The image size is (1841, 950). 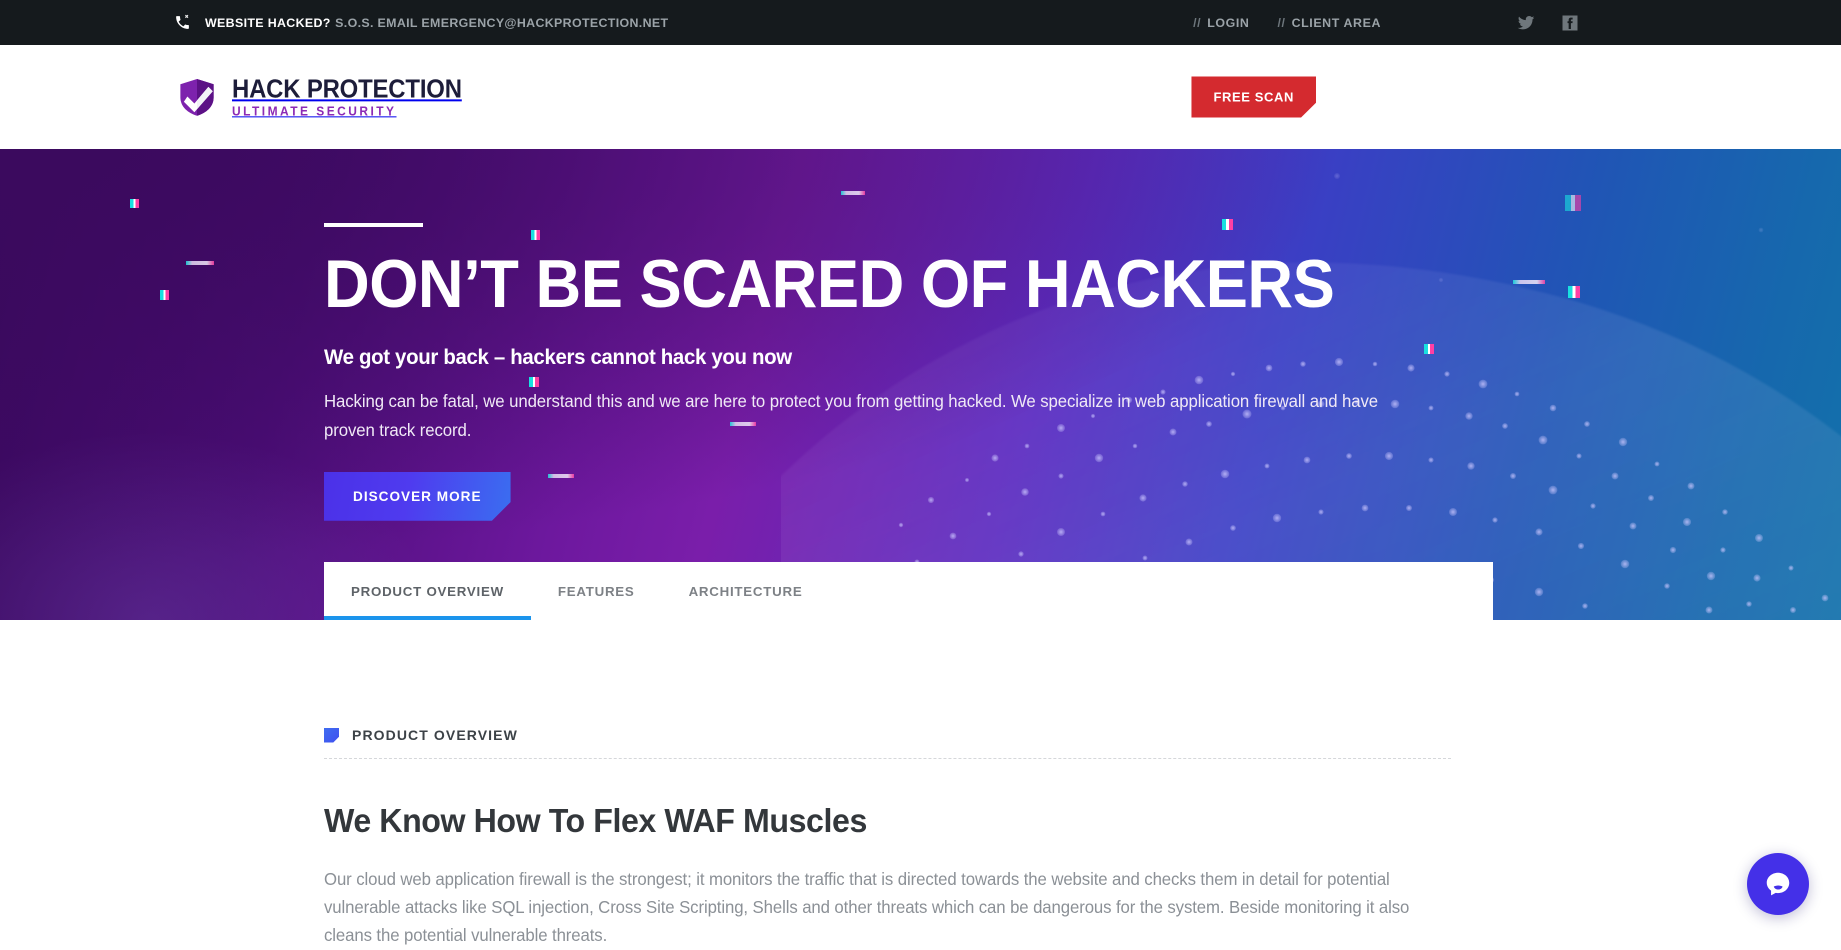 I want to click on free-scan-button: FREE SCAN, so click(x=1253, y=97).